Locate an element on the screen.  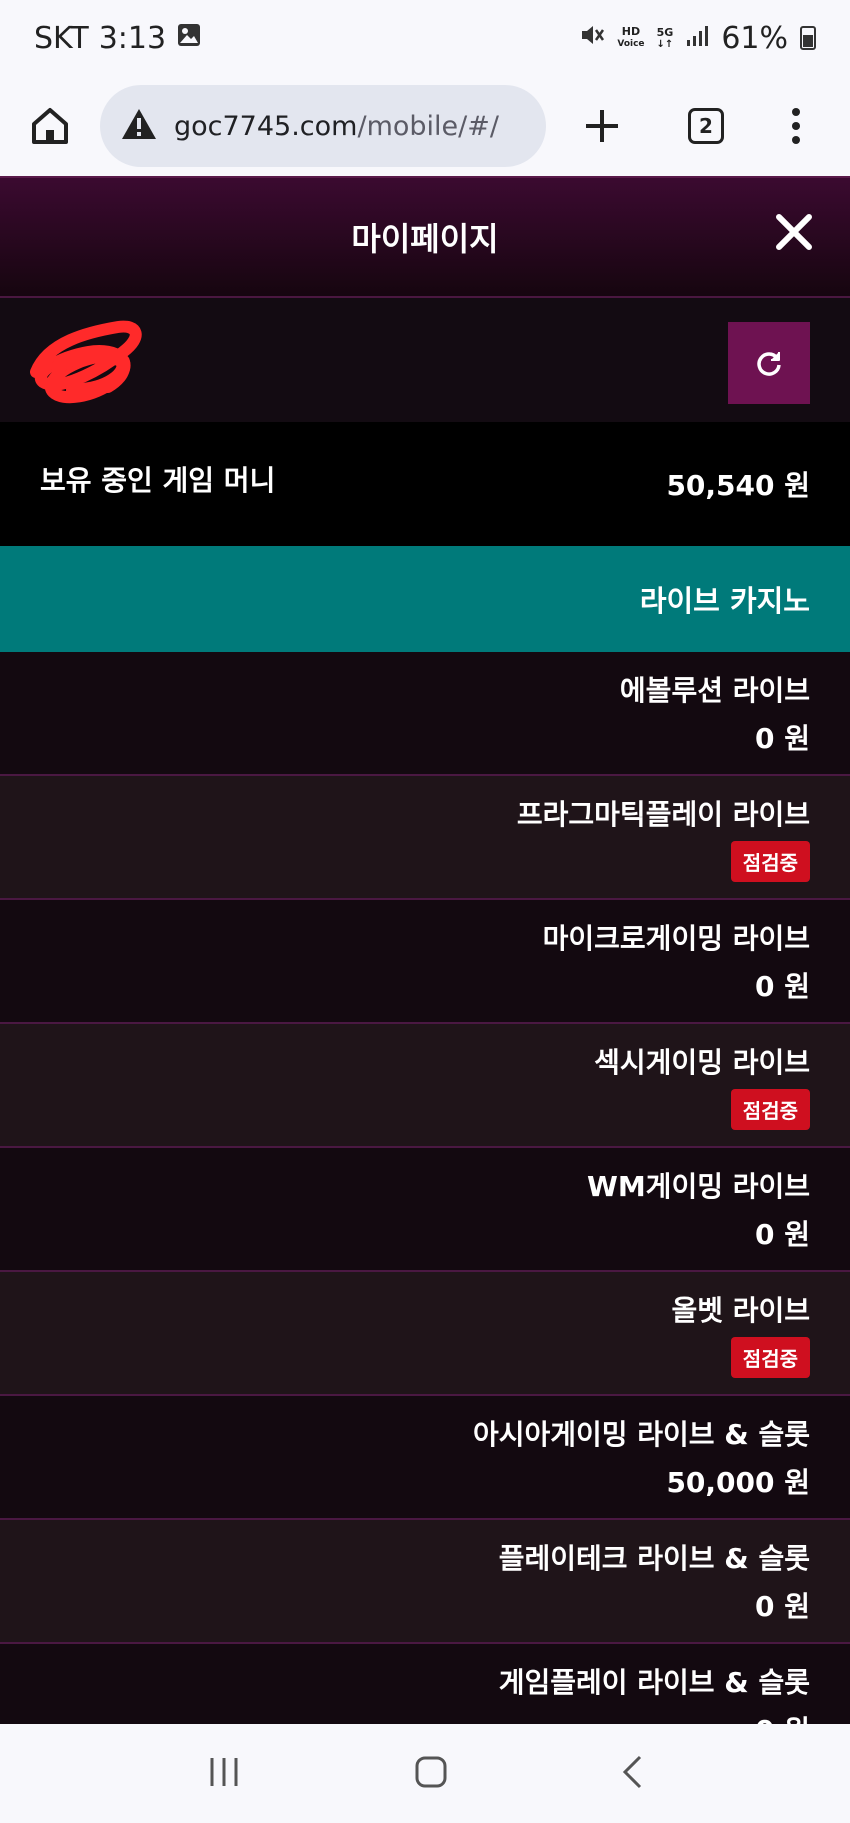
status-left: SKT 3:13 is located at coordinates (118, 38).